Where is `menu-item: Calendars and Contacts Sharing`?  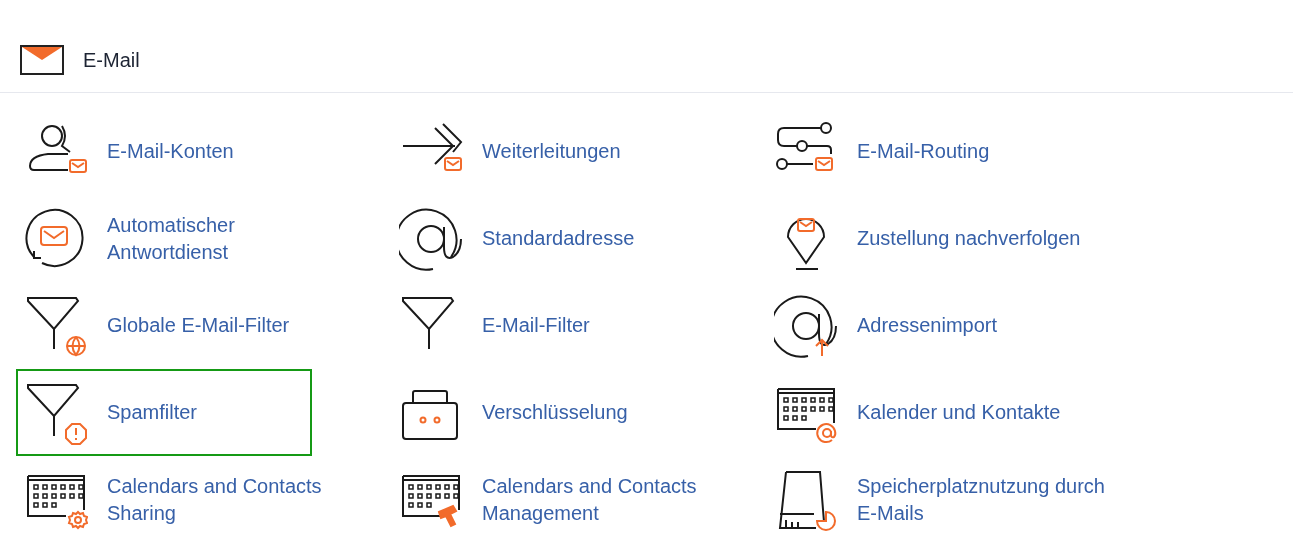 menu-item: Calendars and Contacts Sharing is located at coordinates (190, 499).